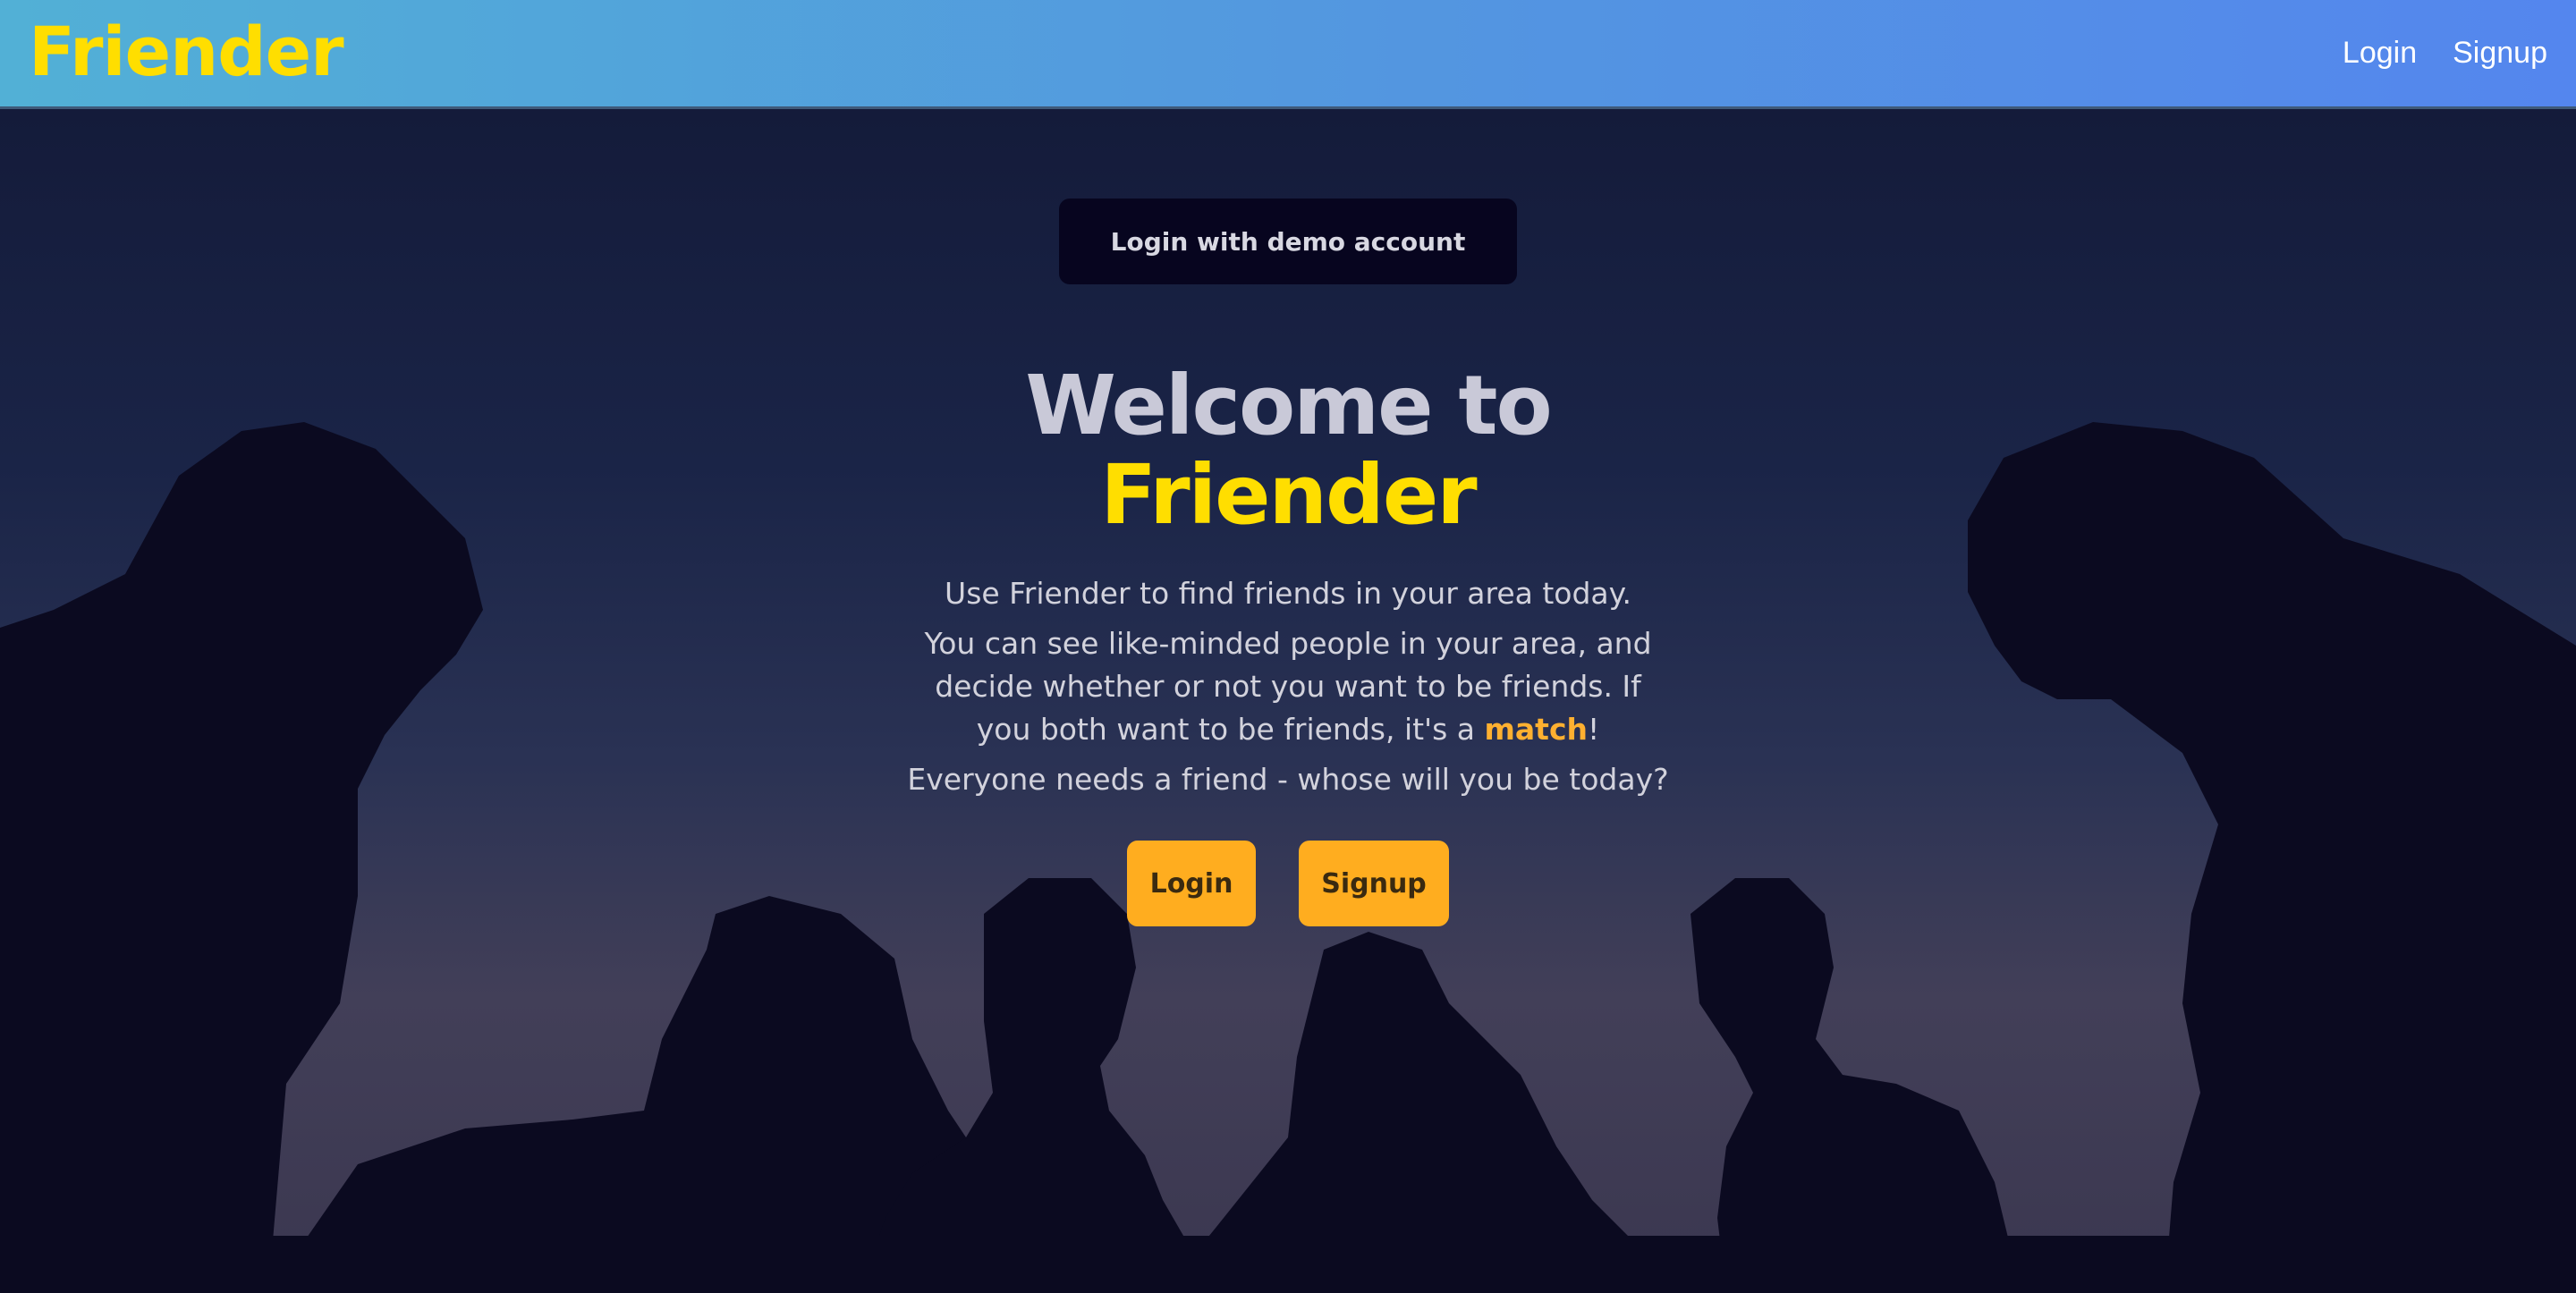  What do you see at coordinates (2500, 54) in the screenshot?
I see `nav-signup-link: Signup` at bounding box center [2500, 54].